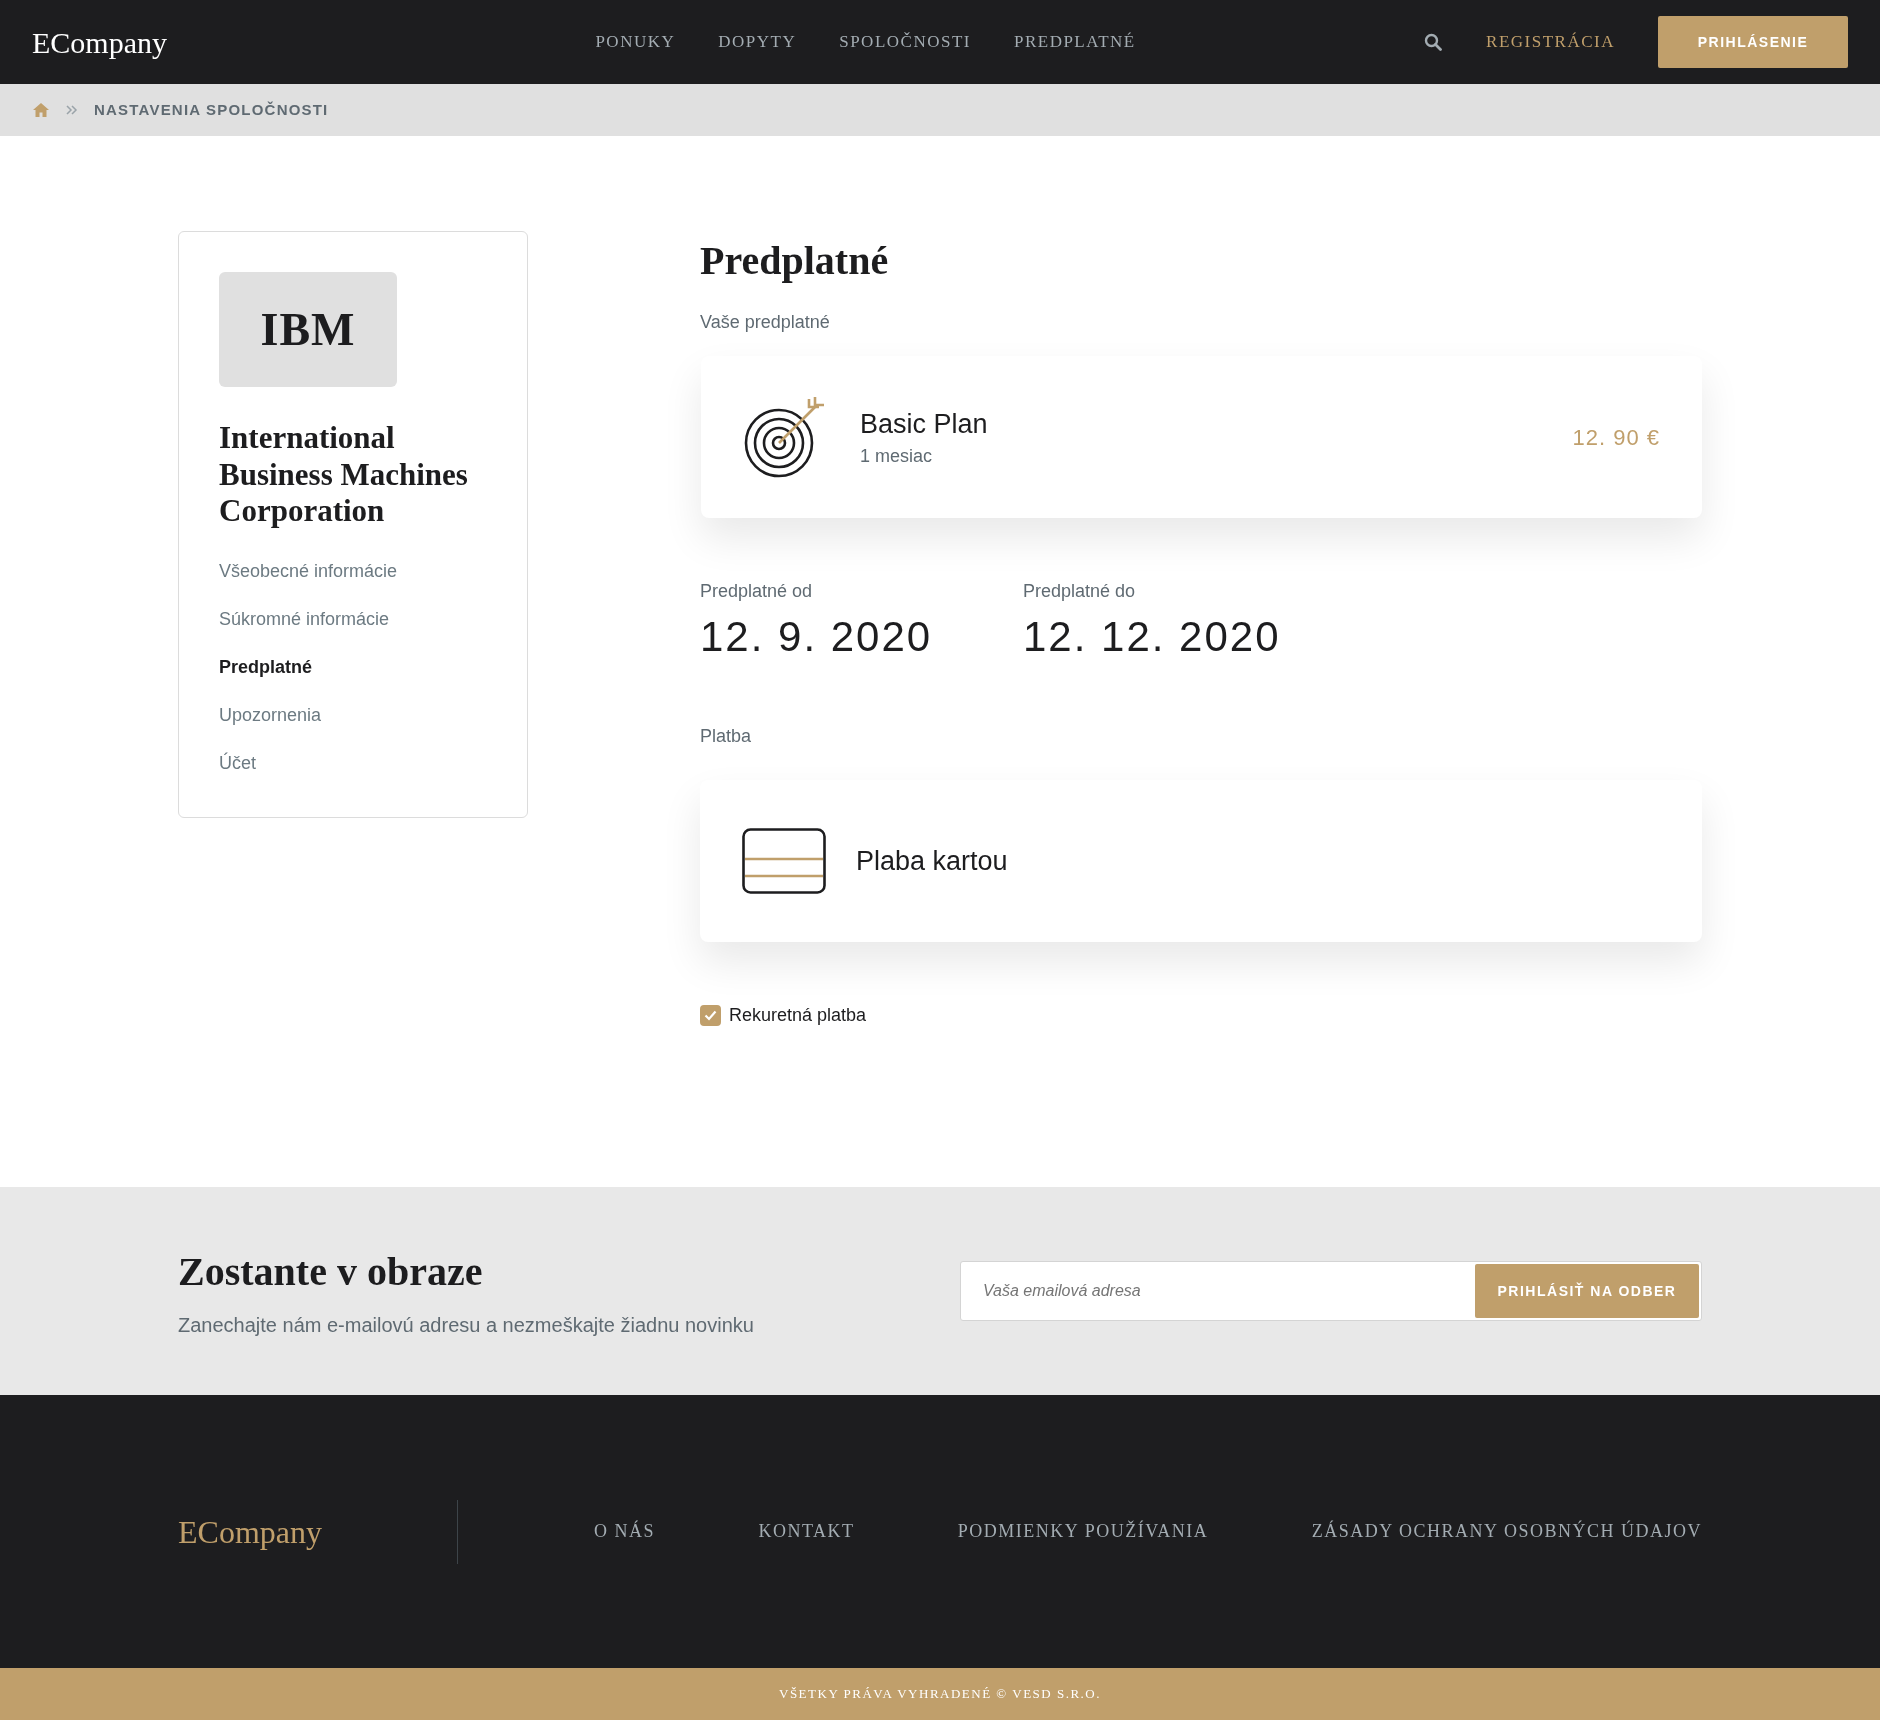 Image resolution: width=1880 pixels, height=1729 pixels. Describe the element at coordinates (72, 110) in the screenshot. I see `chevron-icon` at that location.